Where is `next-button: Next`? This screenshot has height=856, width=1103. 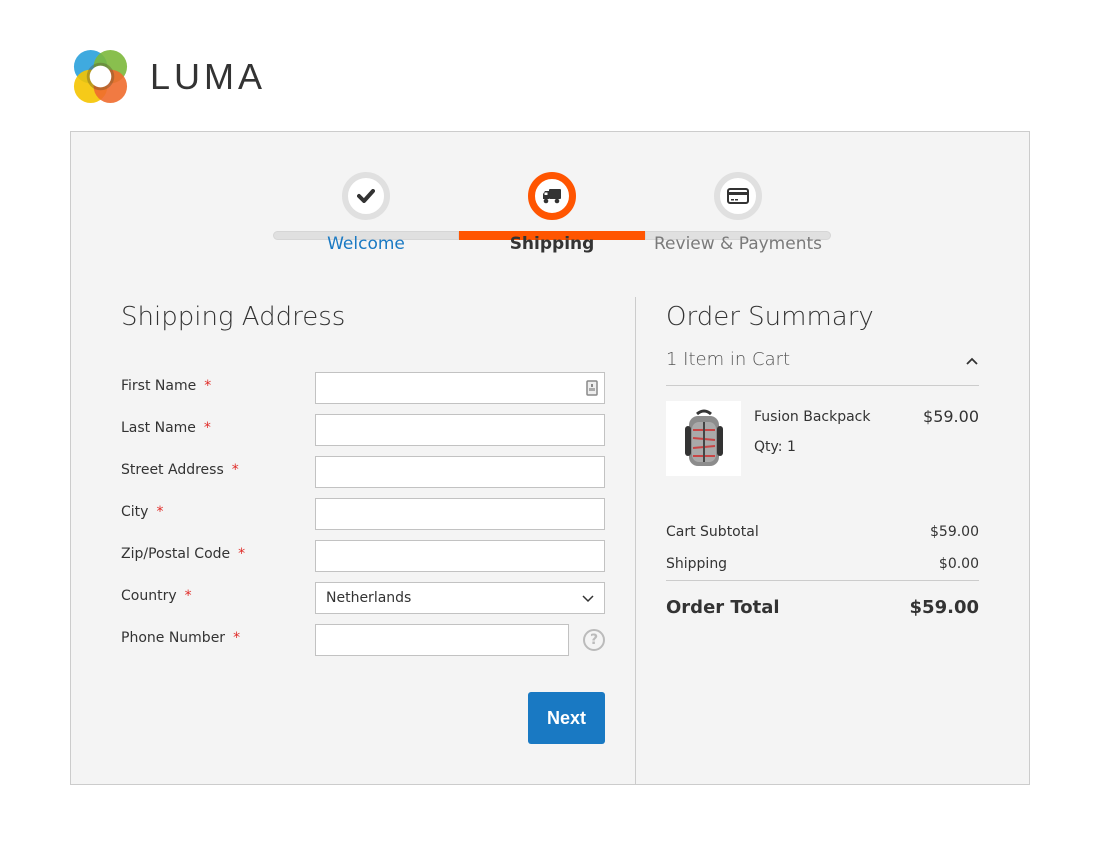
next-button: Next is located at coordinates (566, 718).